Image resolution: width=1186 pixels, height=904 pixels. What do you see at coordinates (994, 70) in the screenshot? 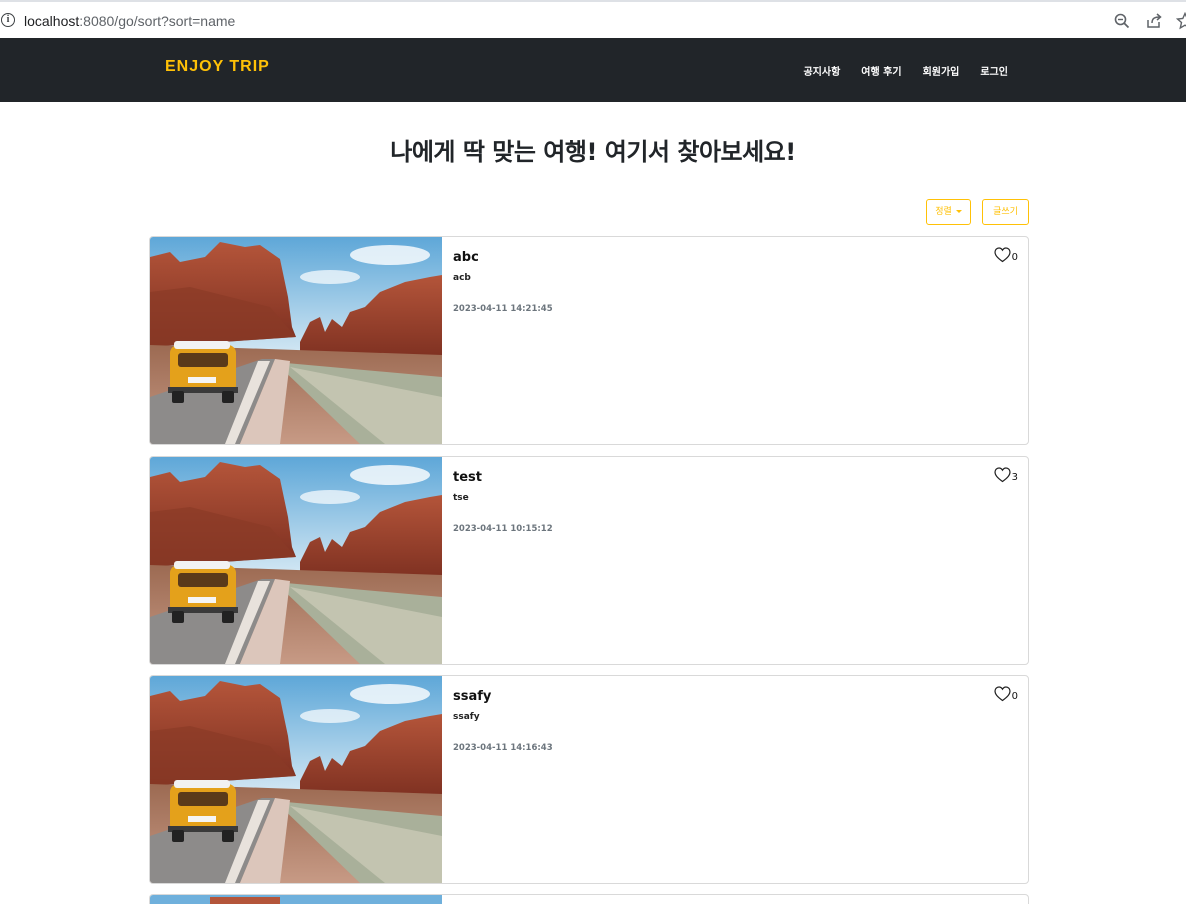
I see `nav-link-login: 로그인` at bounding box center [994, 70].